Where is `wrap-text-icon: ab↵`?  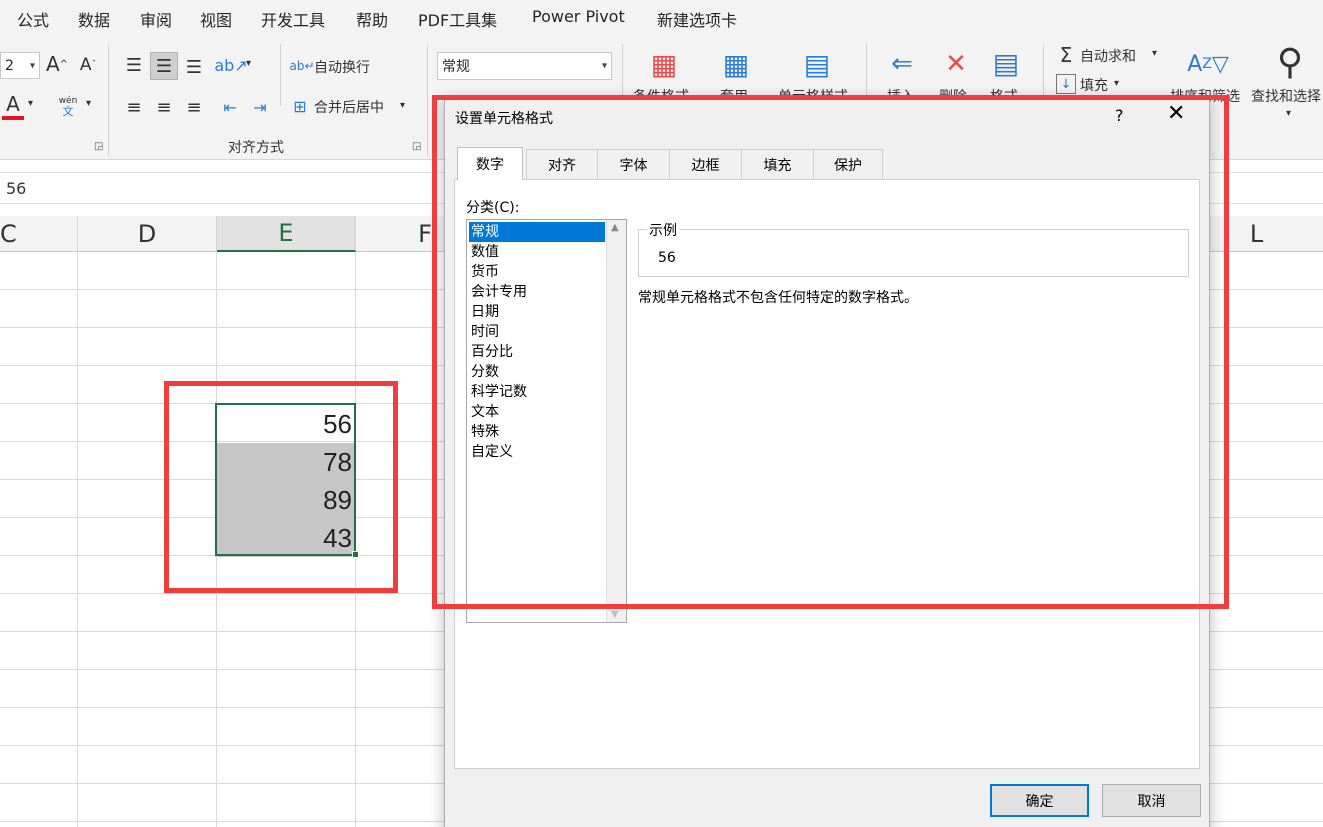 wrap-text-icon: ab↵ is located at coordinates (301, 66).